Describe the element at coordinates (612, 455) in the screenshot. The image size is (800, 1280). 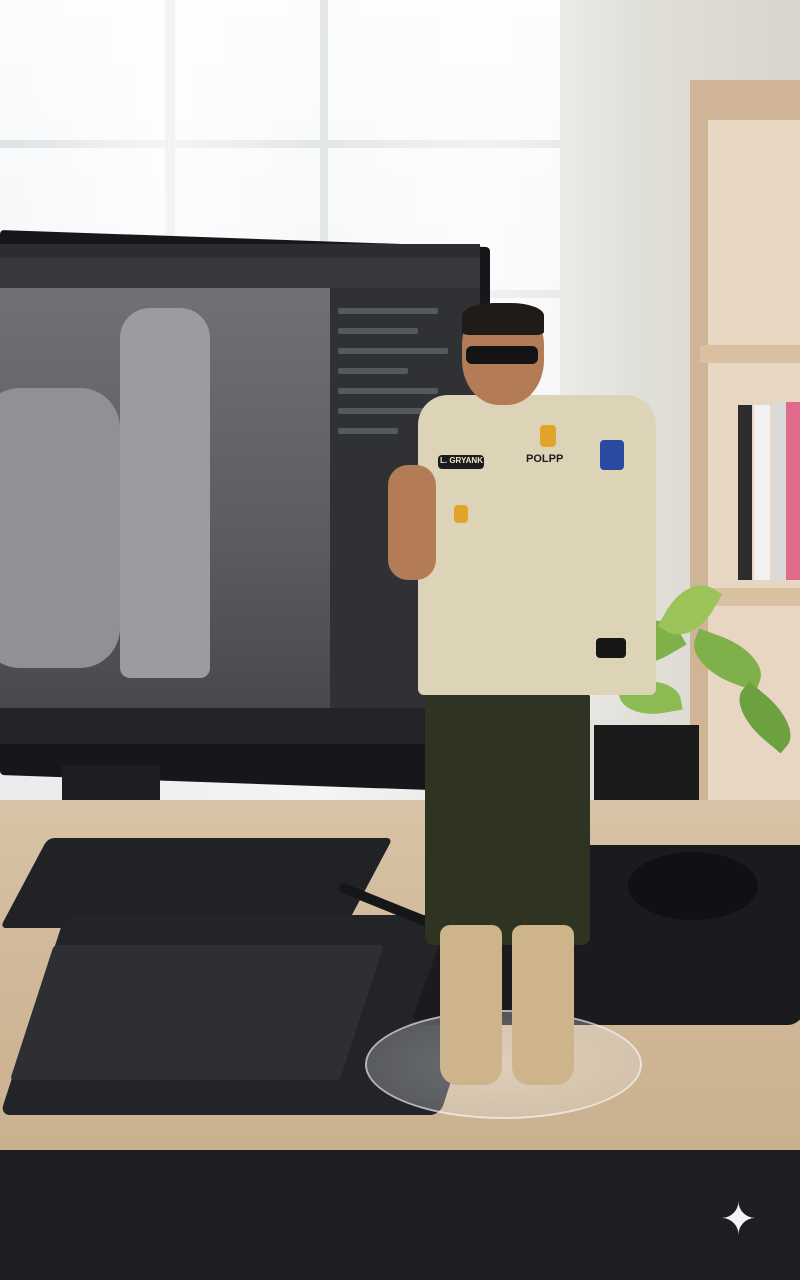
I see `shoulder-patch` at that location.